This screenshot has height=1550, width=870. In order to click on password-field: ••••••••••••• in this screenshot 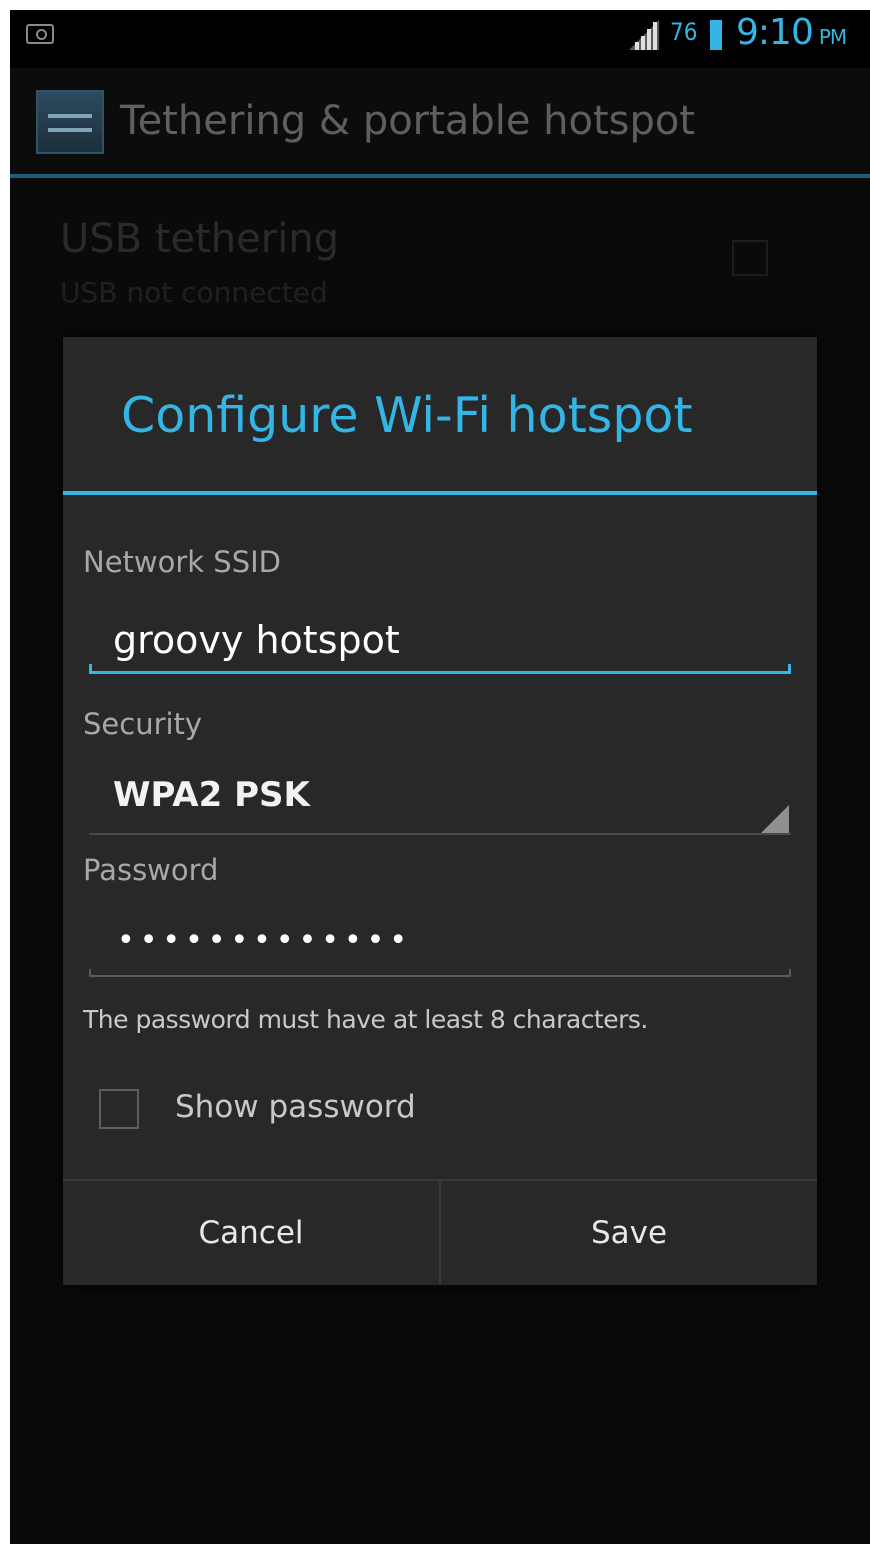, I will do `click(440, 945)`.